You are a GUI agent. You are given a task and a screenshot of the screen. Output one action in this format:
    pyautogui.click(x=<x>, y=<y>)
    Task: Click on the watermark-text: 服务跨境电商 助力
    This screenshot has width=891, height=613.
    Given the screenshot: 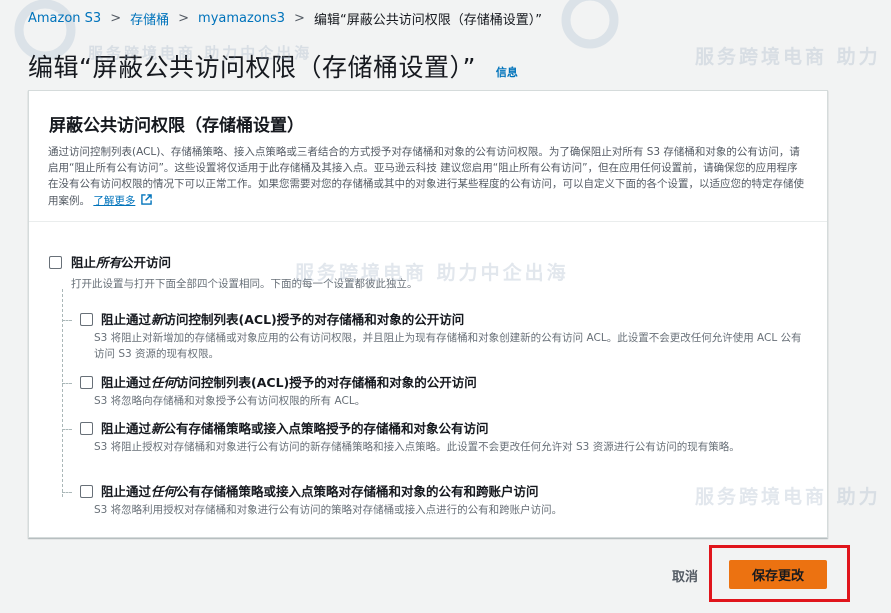 What is the action you would take?
    pyautogui.click(x=788, y=57)
    